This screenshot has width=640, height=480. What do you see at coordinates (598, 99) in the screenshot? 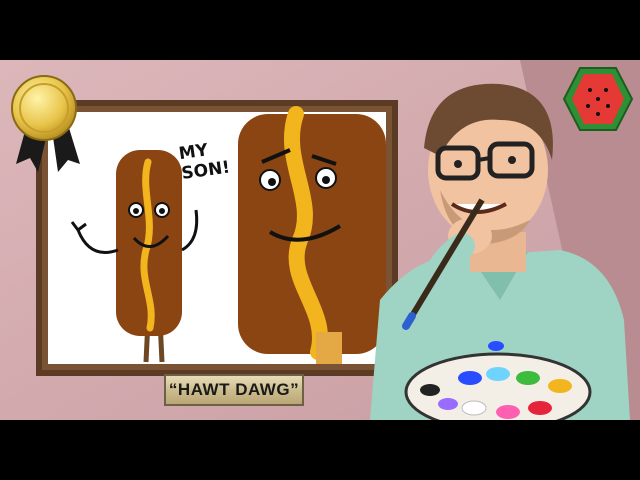
I see `watermelon-logo-icon` at bounding box center [598, 99].